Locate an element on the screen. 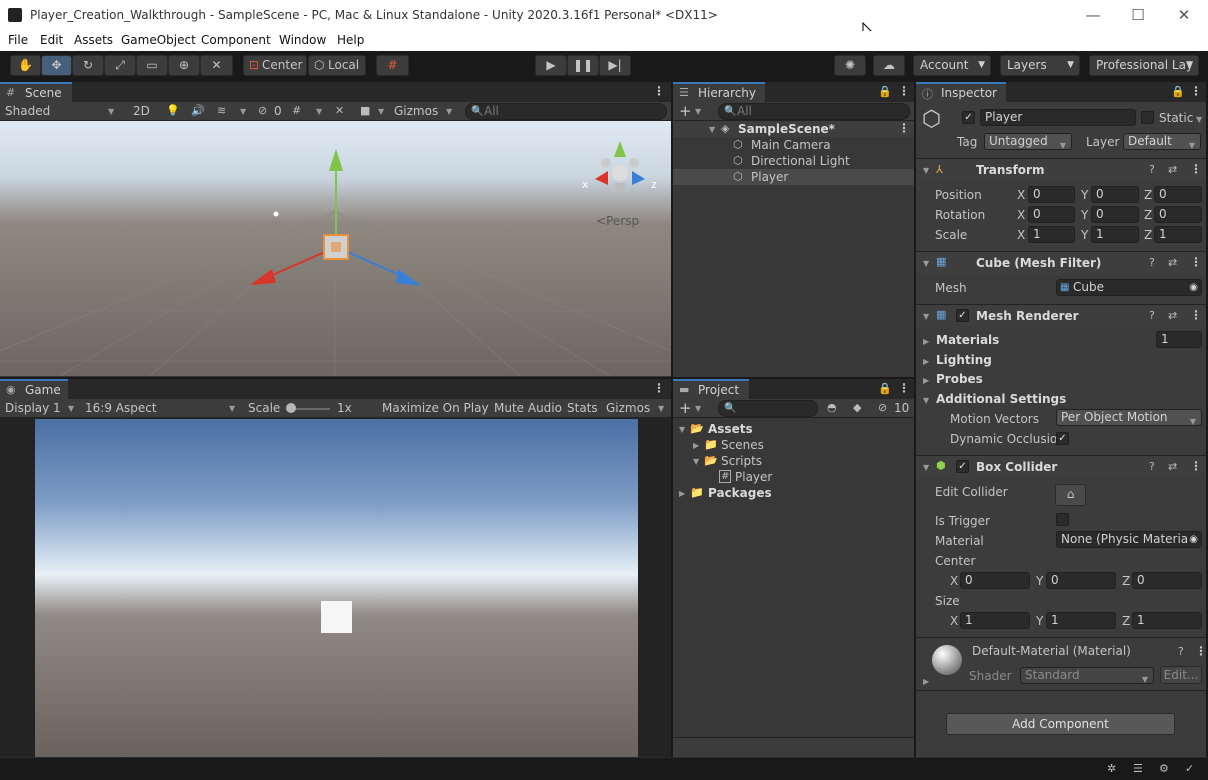 The height and width of the screenshot is (780, 1208). hidden-objects-icon: ⊘ is located at coordinates (262, 110).